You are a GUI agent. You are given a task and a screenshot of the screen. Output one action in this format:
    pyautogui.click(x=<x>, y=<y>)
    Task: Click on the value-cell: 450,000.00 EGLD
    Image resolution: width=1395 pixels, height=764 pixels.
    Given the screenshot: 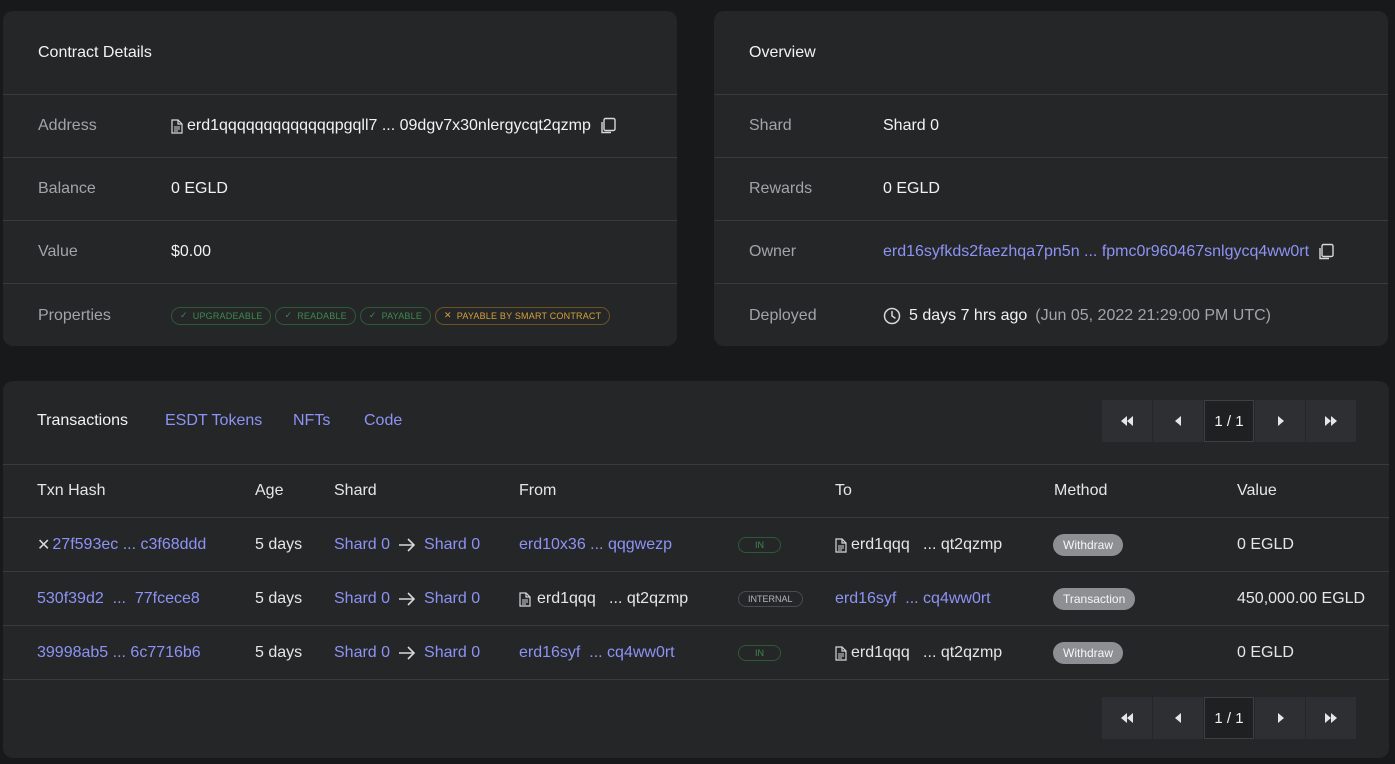 What is the action you would take?
    pyautogui.click(x=1301, y=598)
    